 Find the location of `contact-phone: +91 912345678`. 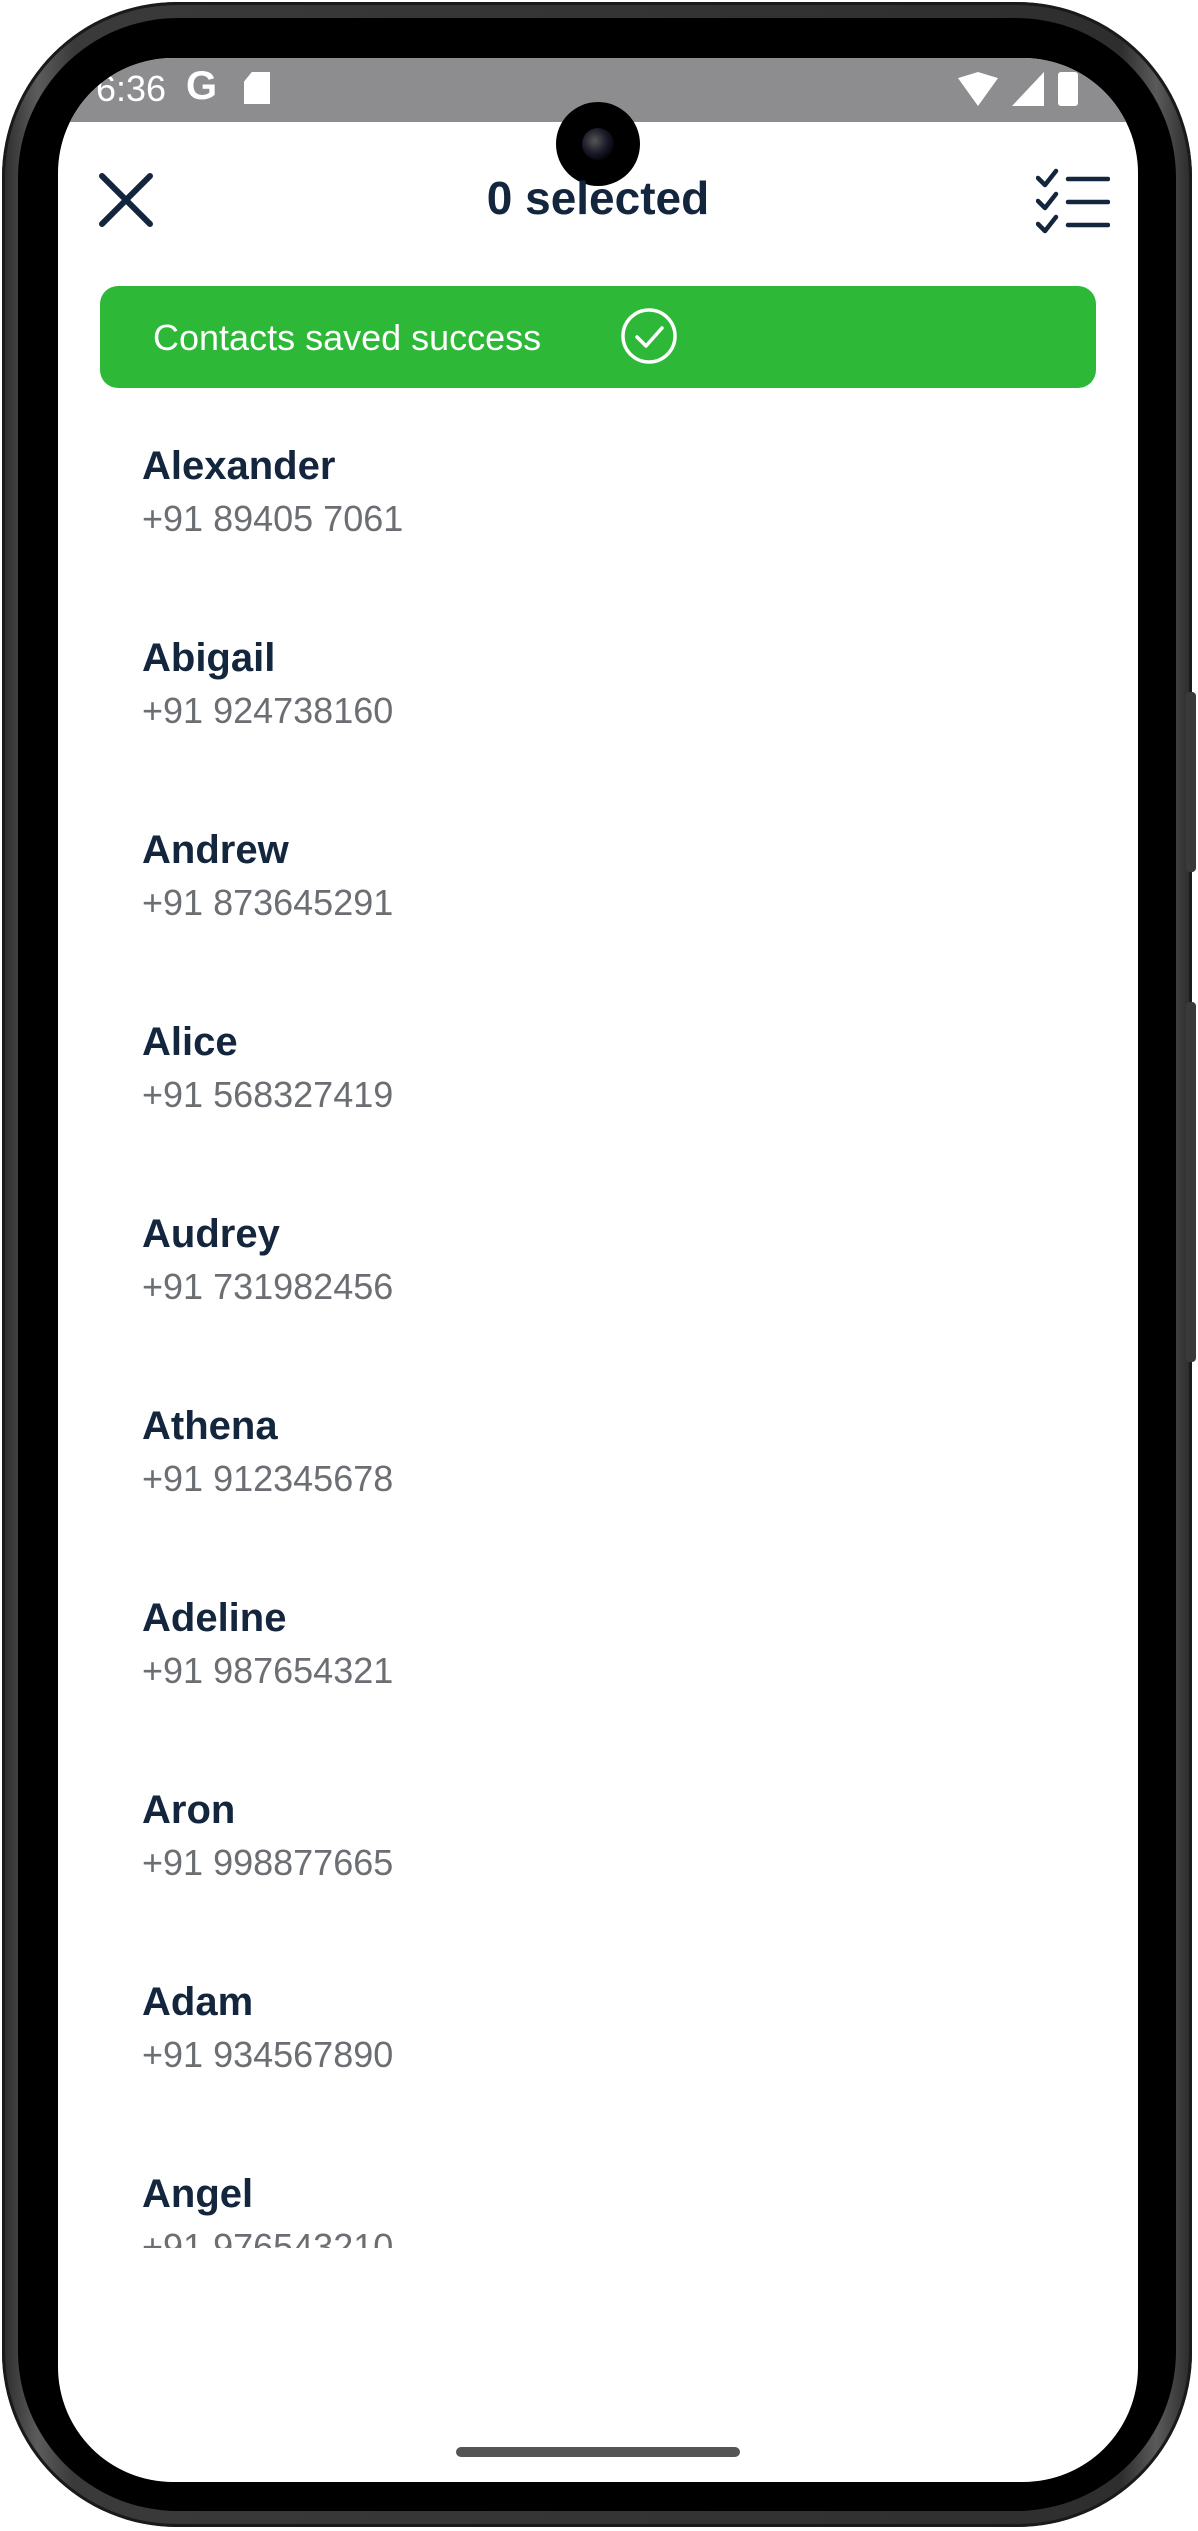

contact-phone: +91 912345678 is located at coordinates (268, 1478).